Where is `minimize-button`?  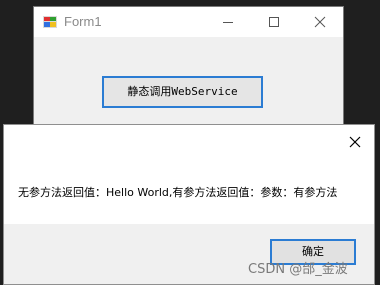
minimize-button is located at coordinates (228, 22).